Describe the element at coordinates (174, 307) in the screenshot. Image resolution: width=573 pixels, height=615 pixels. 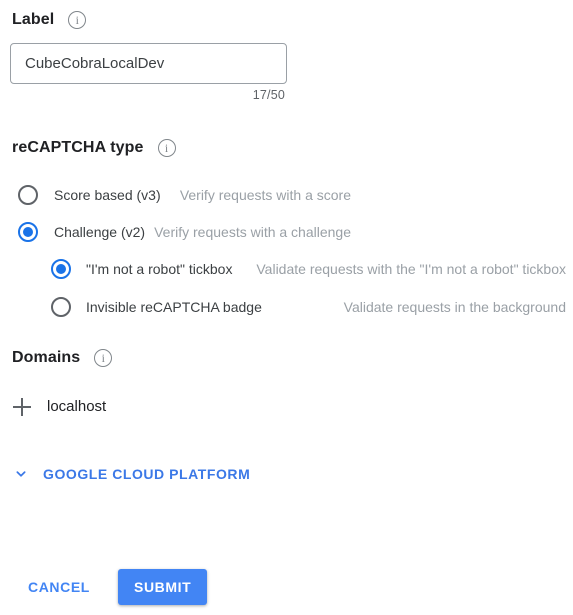
I see `radio-option-label: Invisible reCAPTCHA badge` at that location.